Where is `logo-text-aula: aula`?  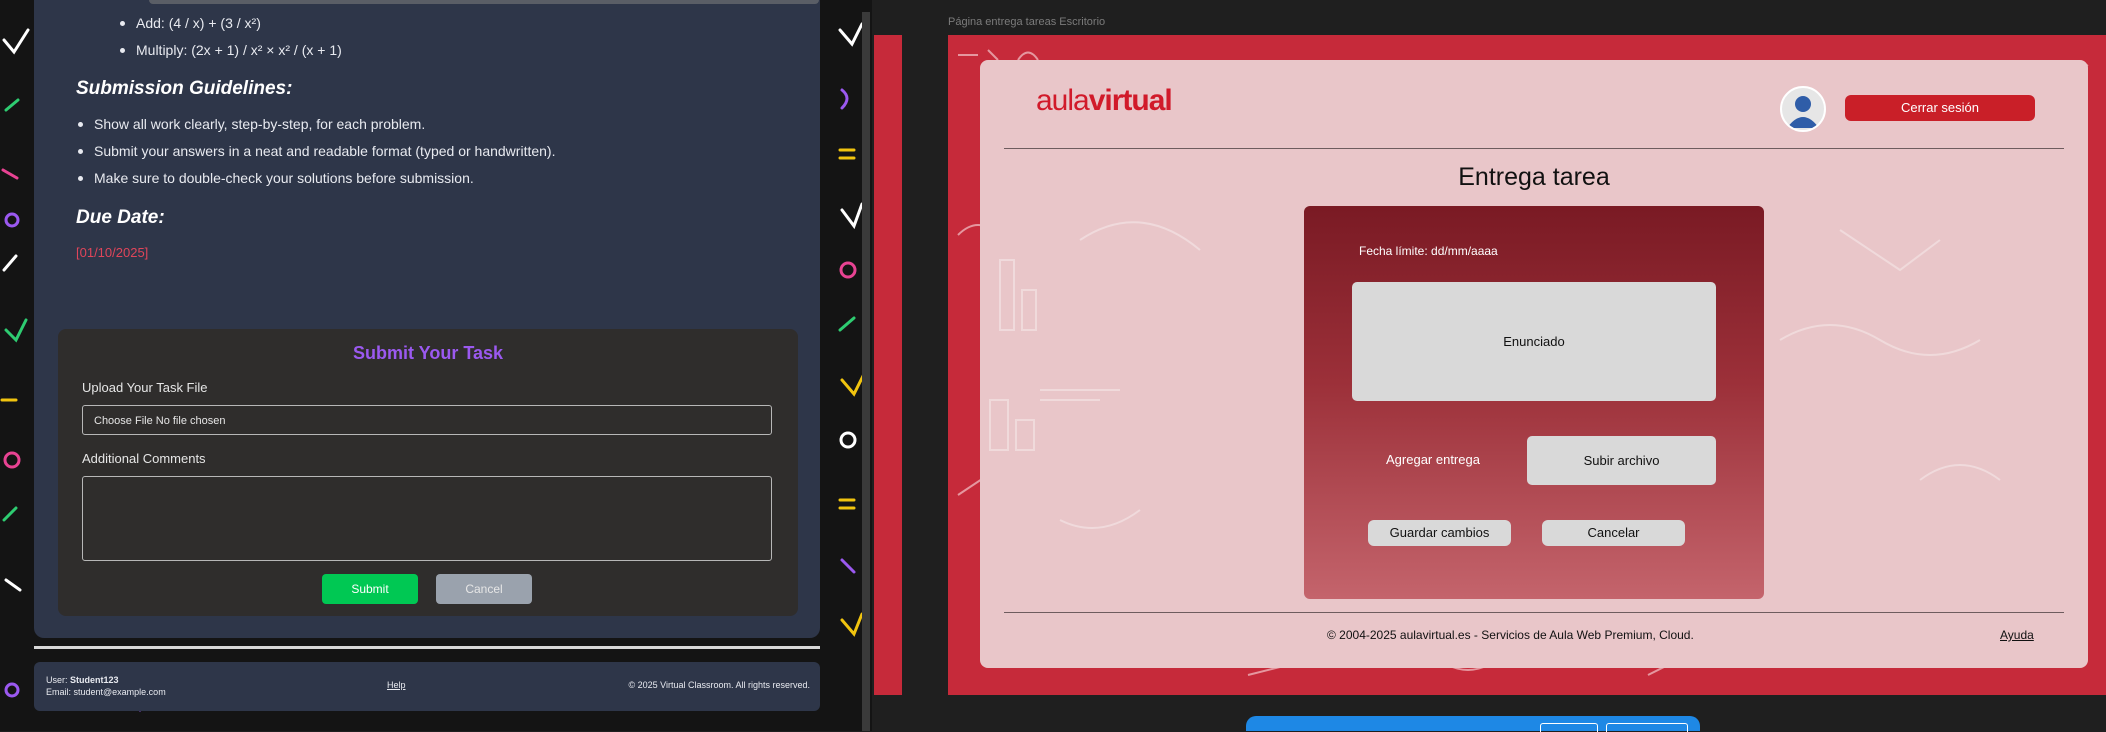
logo-text-aula: aula is located at coordinates (1063, 100).